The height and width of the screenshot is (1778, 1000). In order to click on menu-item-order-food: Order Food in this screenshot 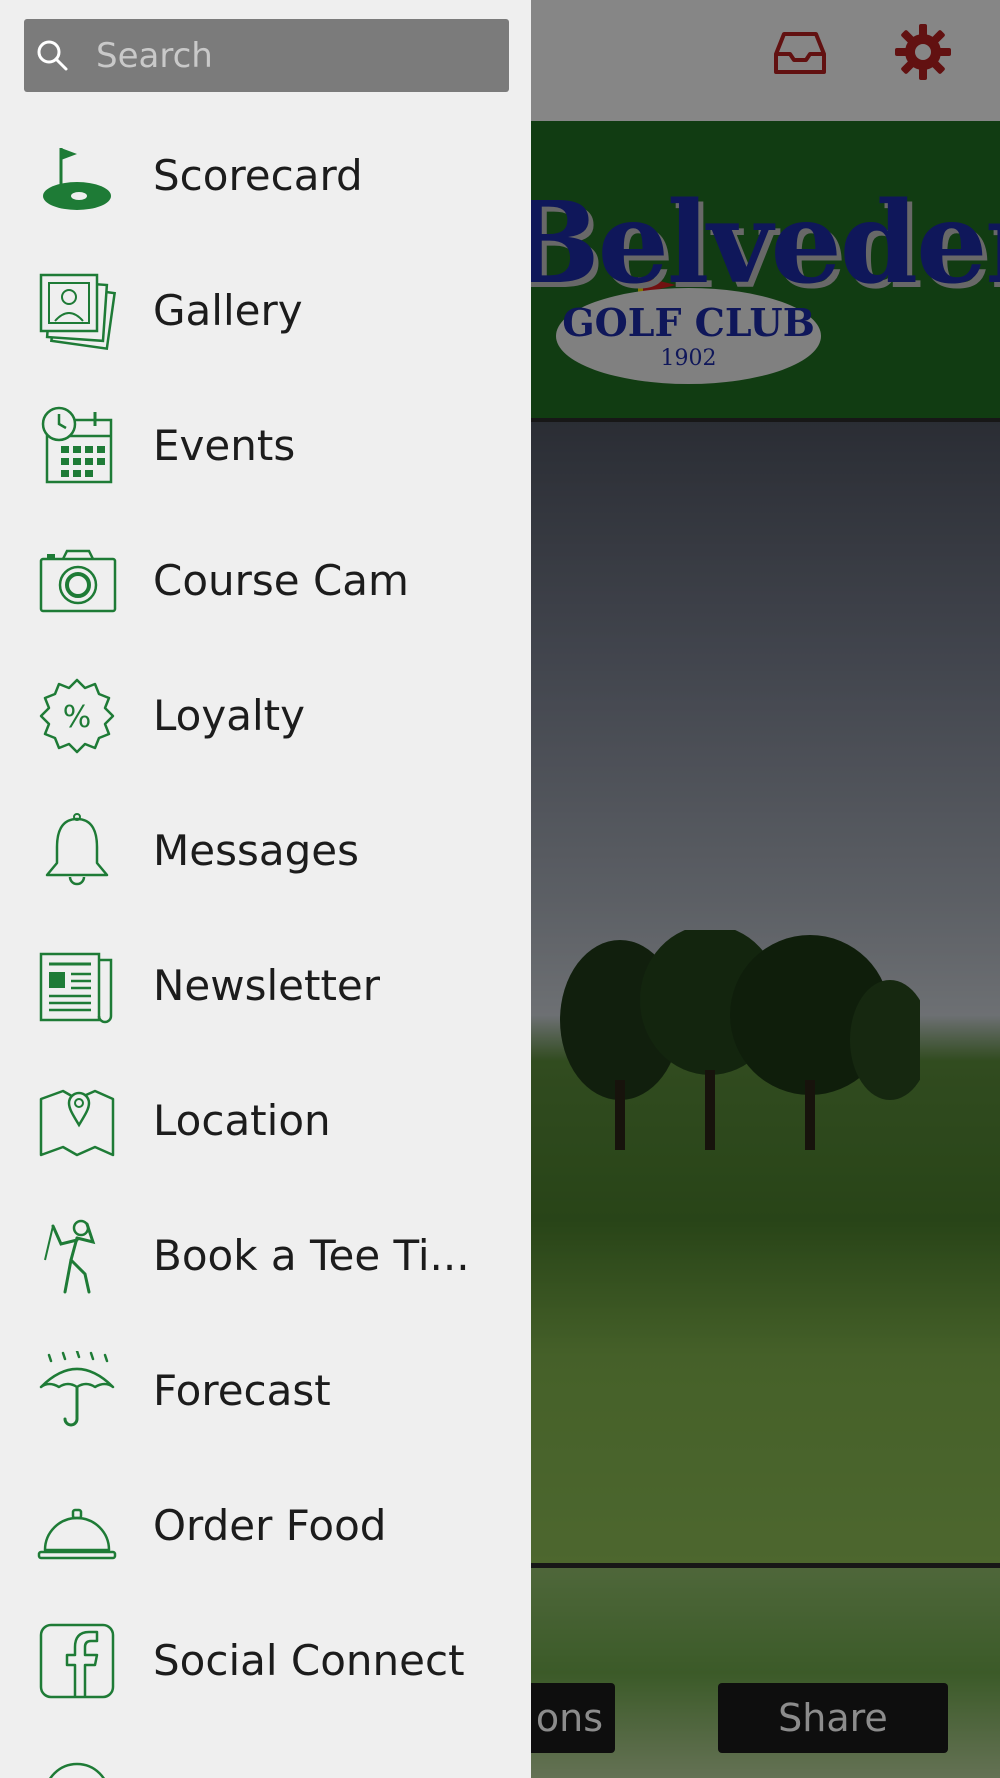, I will do `click(265, 1525)`.